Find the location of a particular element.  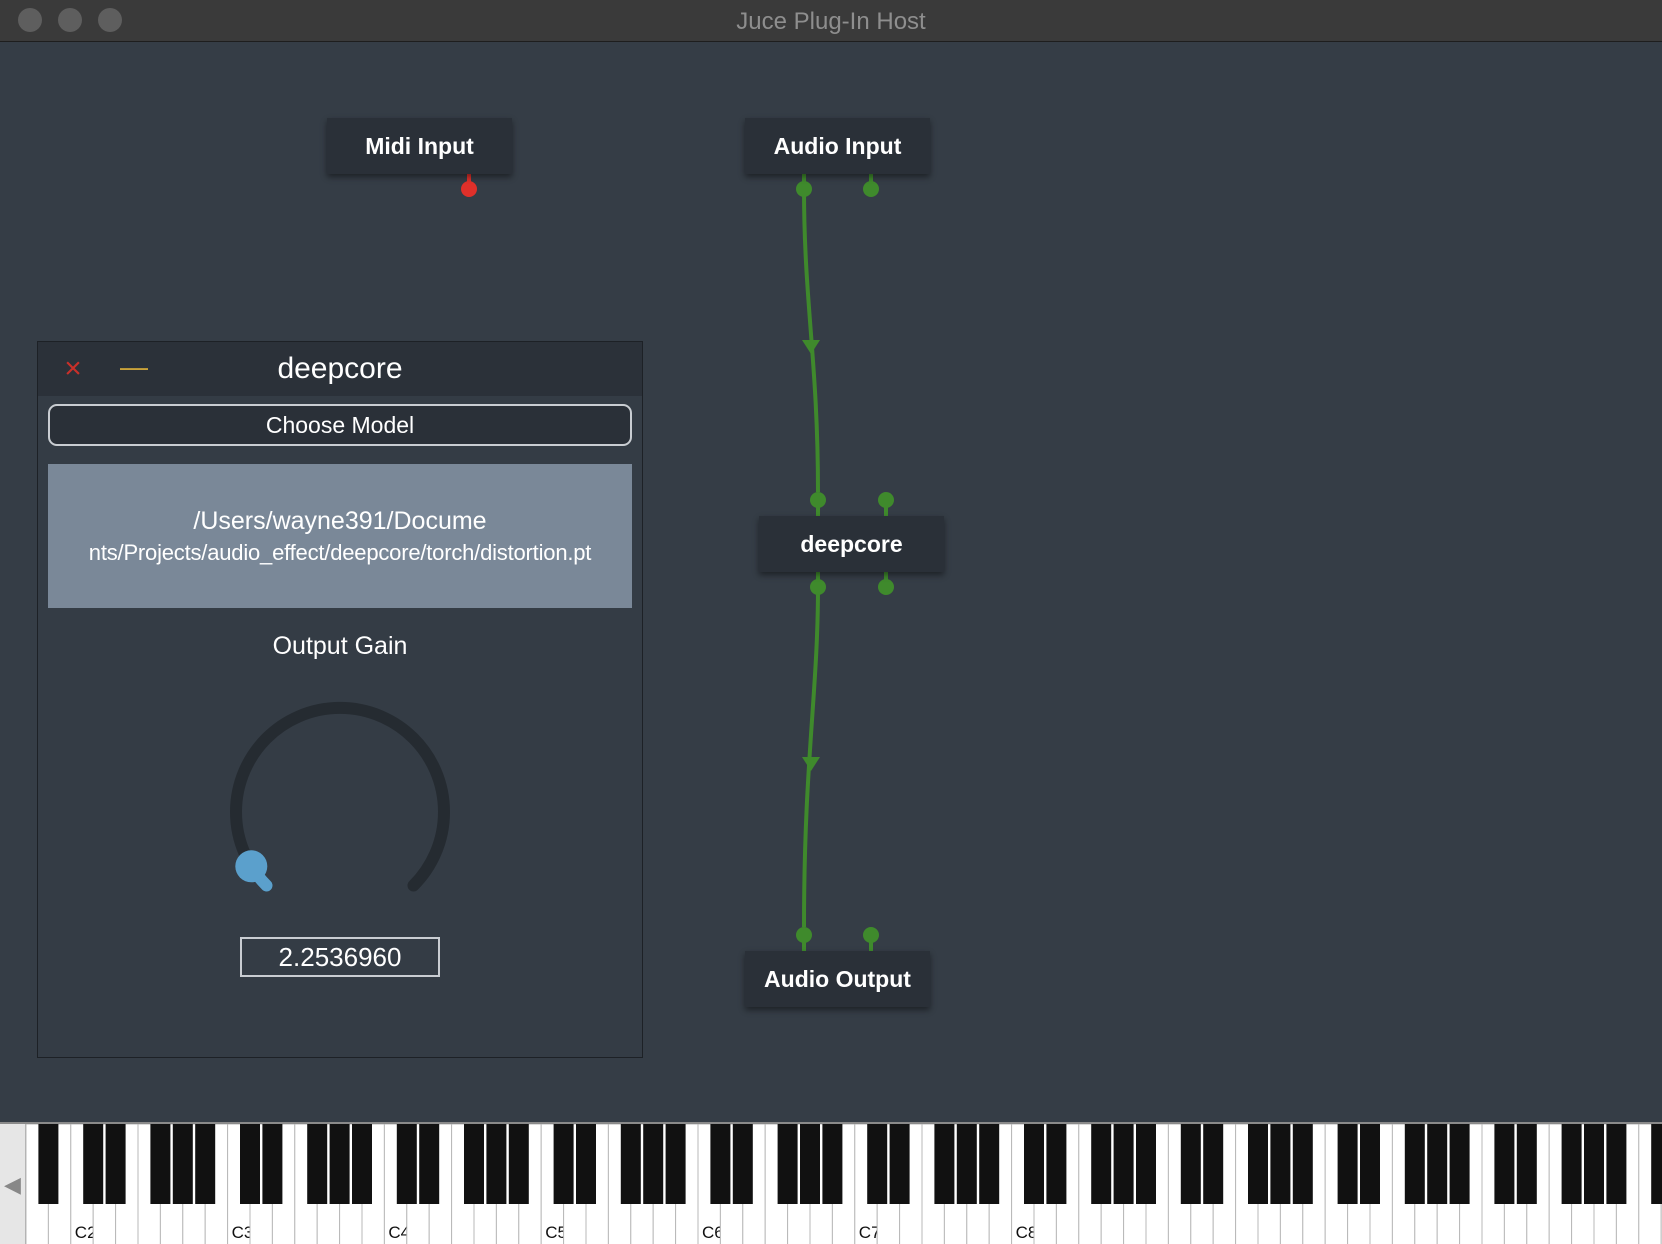

output-gain-label: Output Gain is located at coordinates (340, 646).